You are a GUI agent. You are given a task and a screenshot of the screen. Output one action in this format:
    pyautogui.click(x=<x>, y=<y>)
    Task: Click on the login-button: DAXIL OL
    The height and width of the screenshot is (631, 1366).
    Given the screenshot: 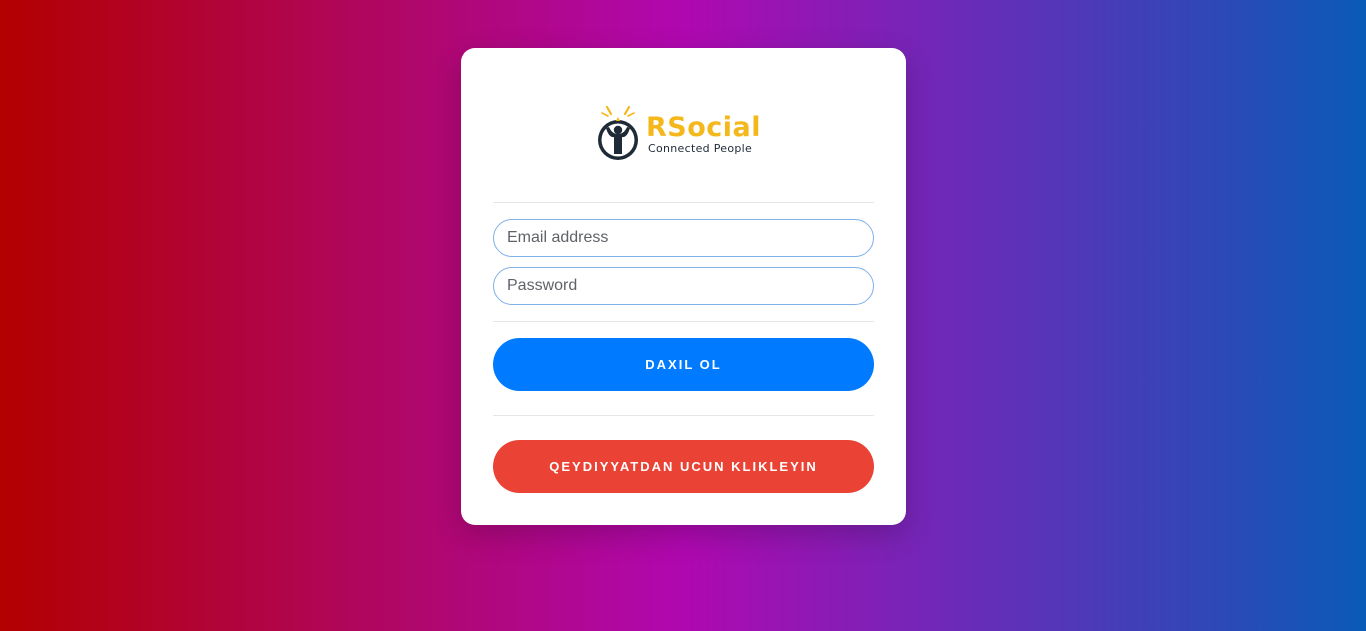 What is the action you would take?
    pyautogui.click(x=683, y=364)
    